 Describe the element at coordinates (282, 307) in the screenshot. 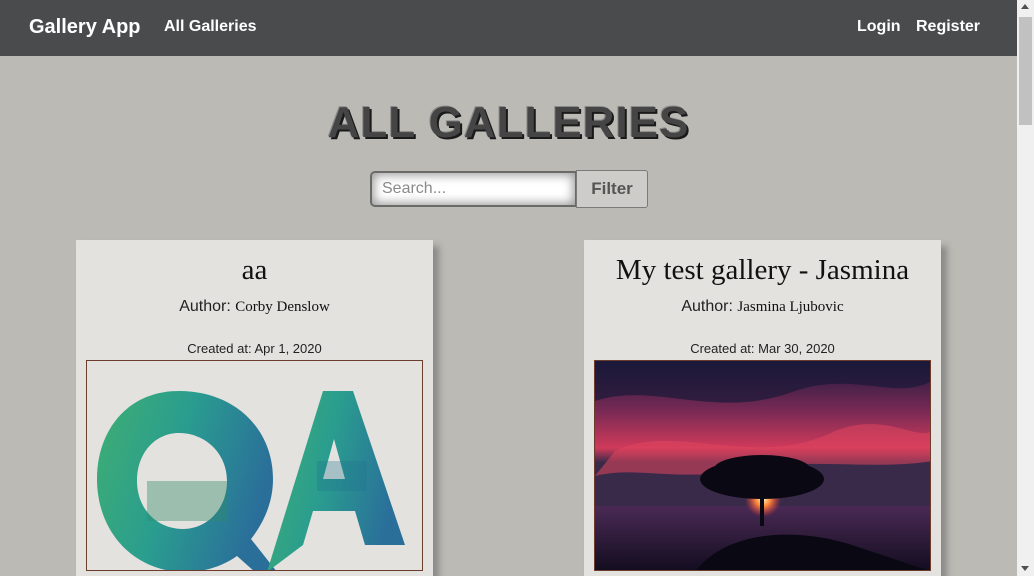

I see `author-name-link: Corby Denslow` at that location.